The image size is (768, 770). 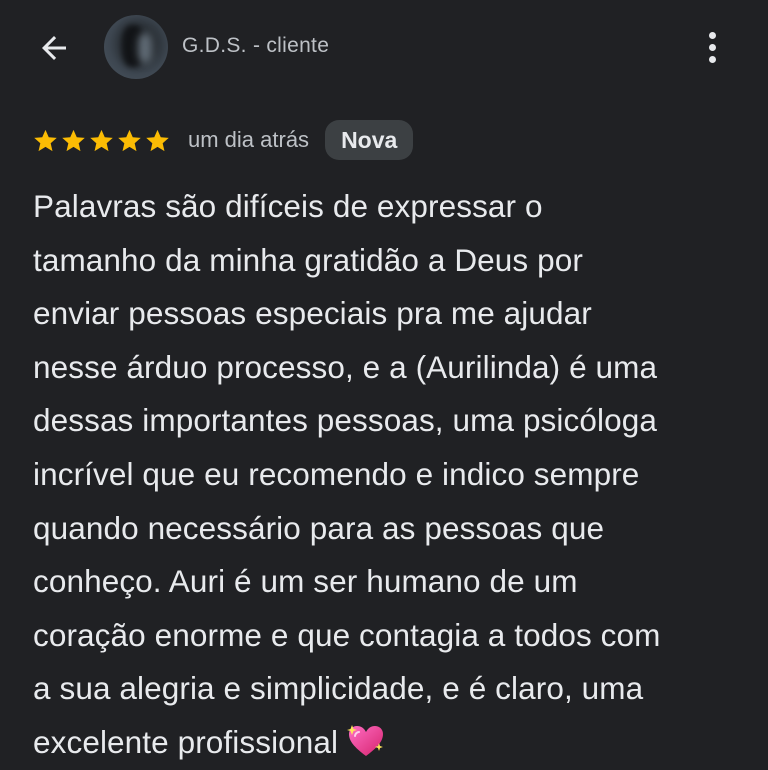 I want to click on review-line: tamanho da minha gratidão a Deus por, so click(x=308, y=259).